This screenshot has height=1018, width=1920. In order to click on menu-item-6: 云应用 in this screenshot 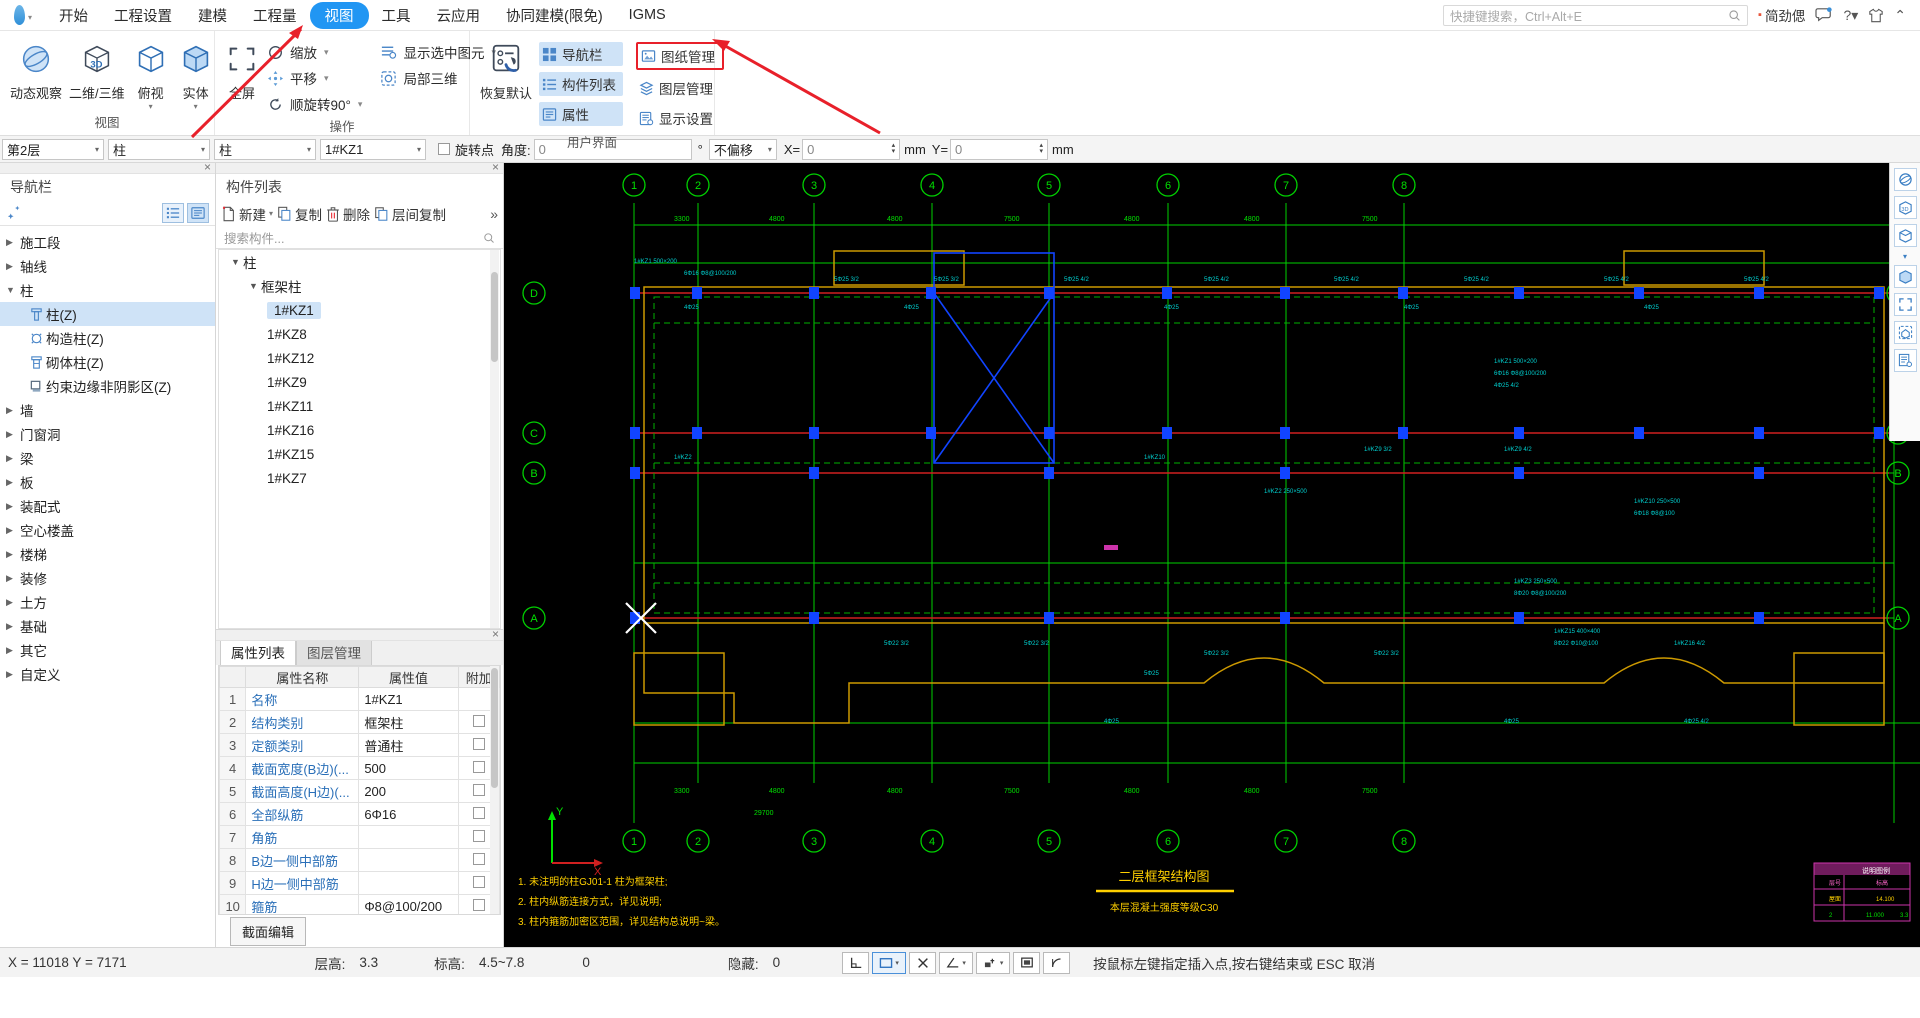, I will do `click(459, 15)`.